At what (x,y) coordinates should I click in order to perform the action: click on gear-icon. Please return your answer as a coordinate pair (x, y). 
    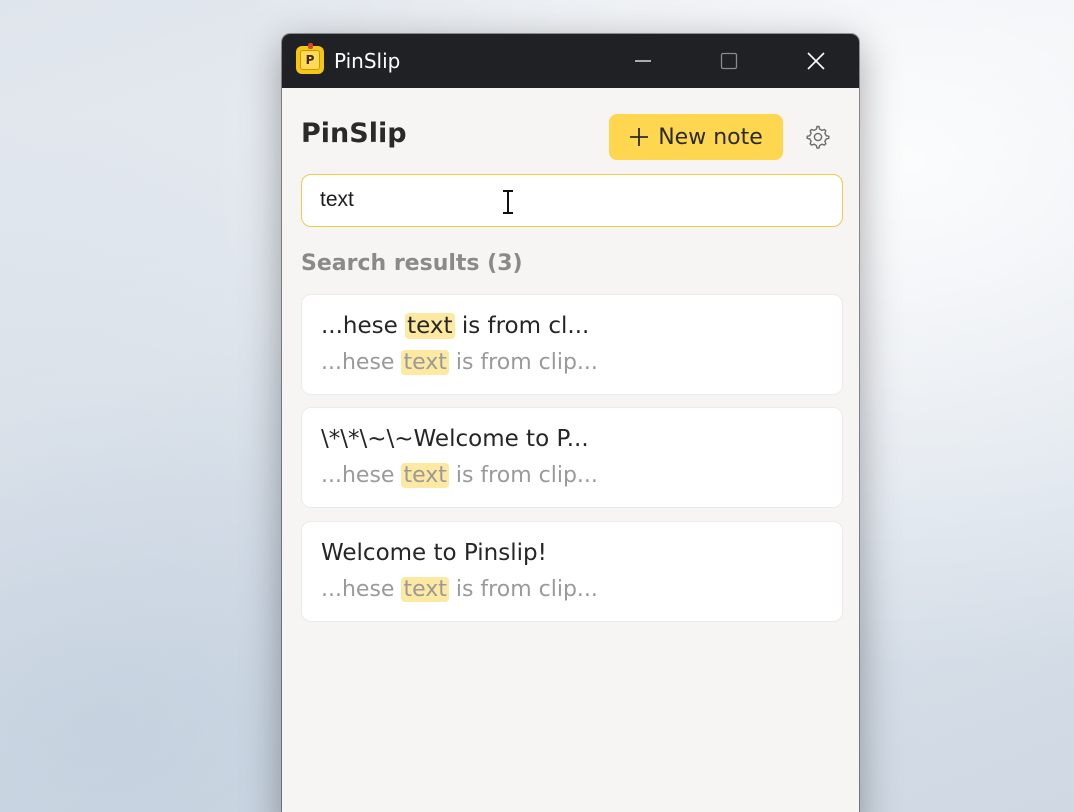
    Looking at the image, I should click on (818, 137).